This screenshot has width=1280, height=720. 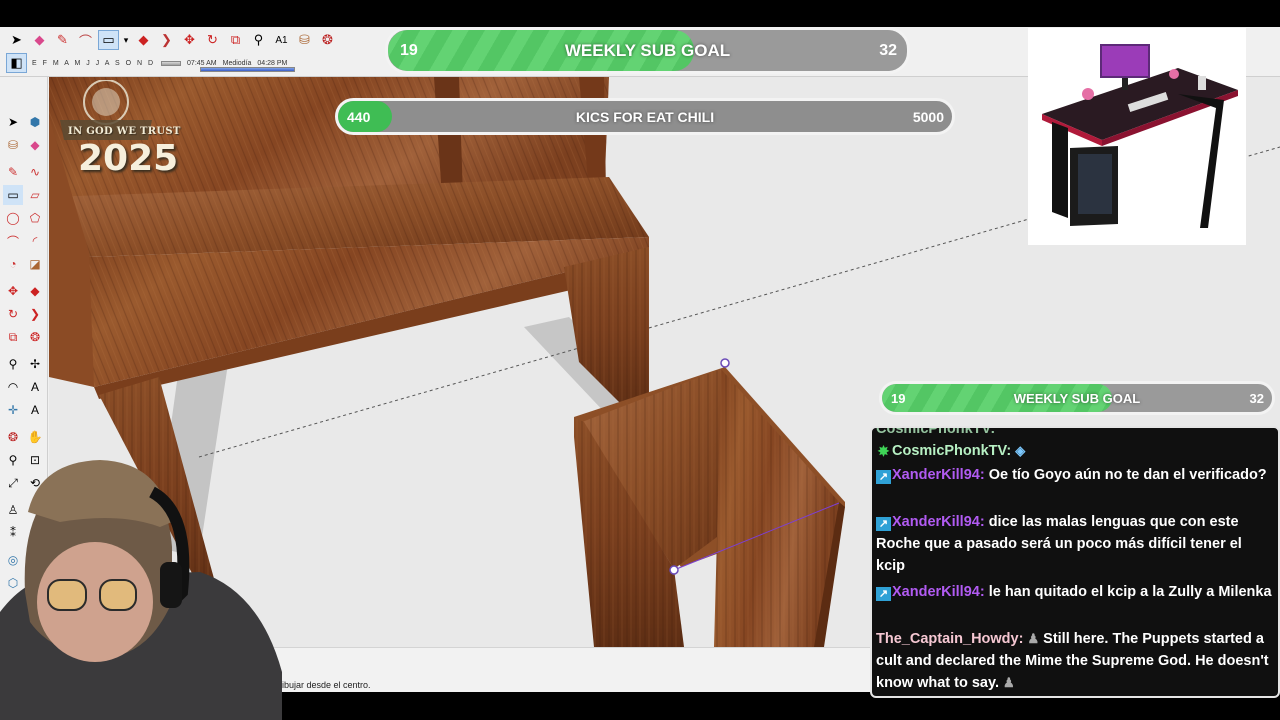 What do you see at coordinates (1020, 450) in the screenshot?
I see `emote-icon: ◈` at bounding box center [1020, 450].